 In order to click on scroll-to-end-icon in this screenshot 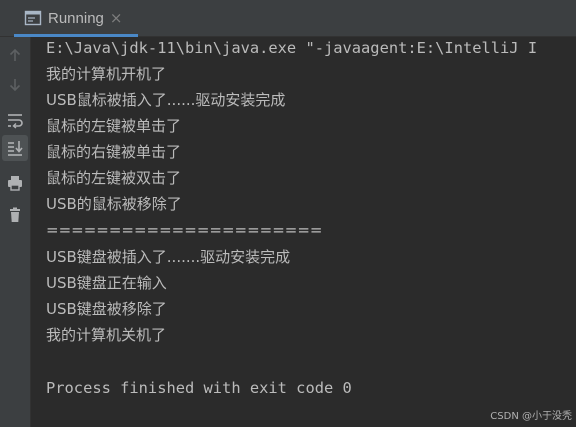, I will do `click(15, 148)`.